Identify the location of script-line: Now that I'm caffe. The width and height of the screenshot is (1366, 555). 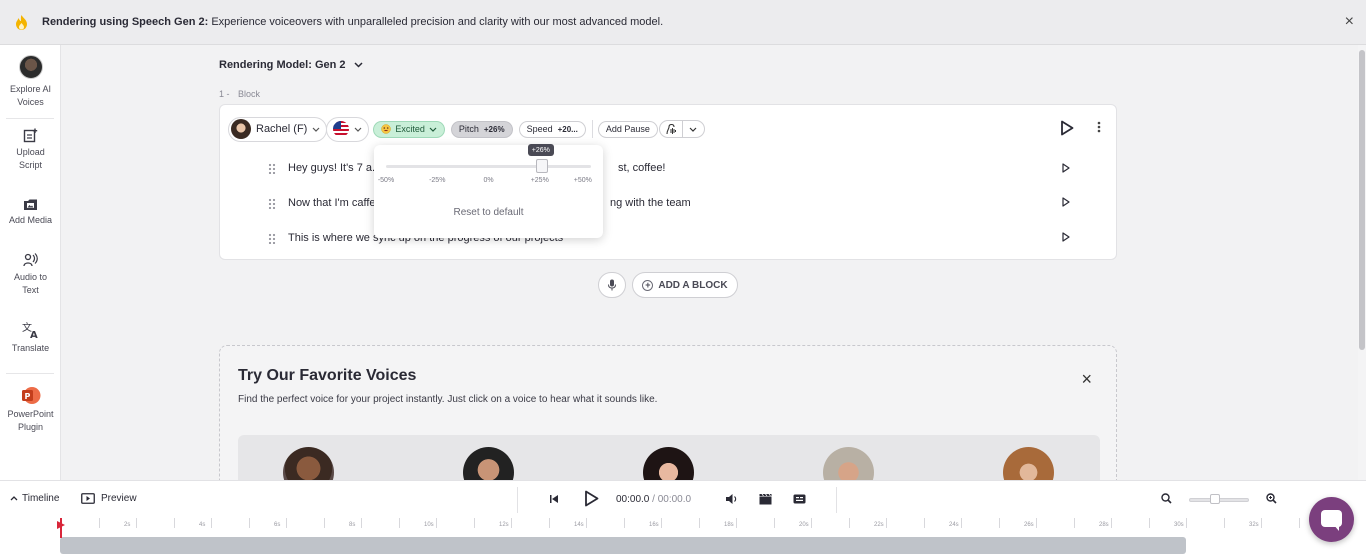
(322, 203).